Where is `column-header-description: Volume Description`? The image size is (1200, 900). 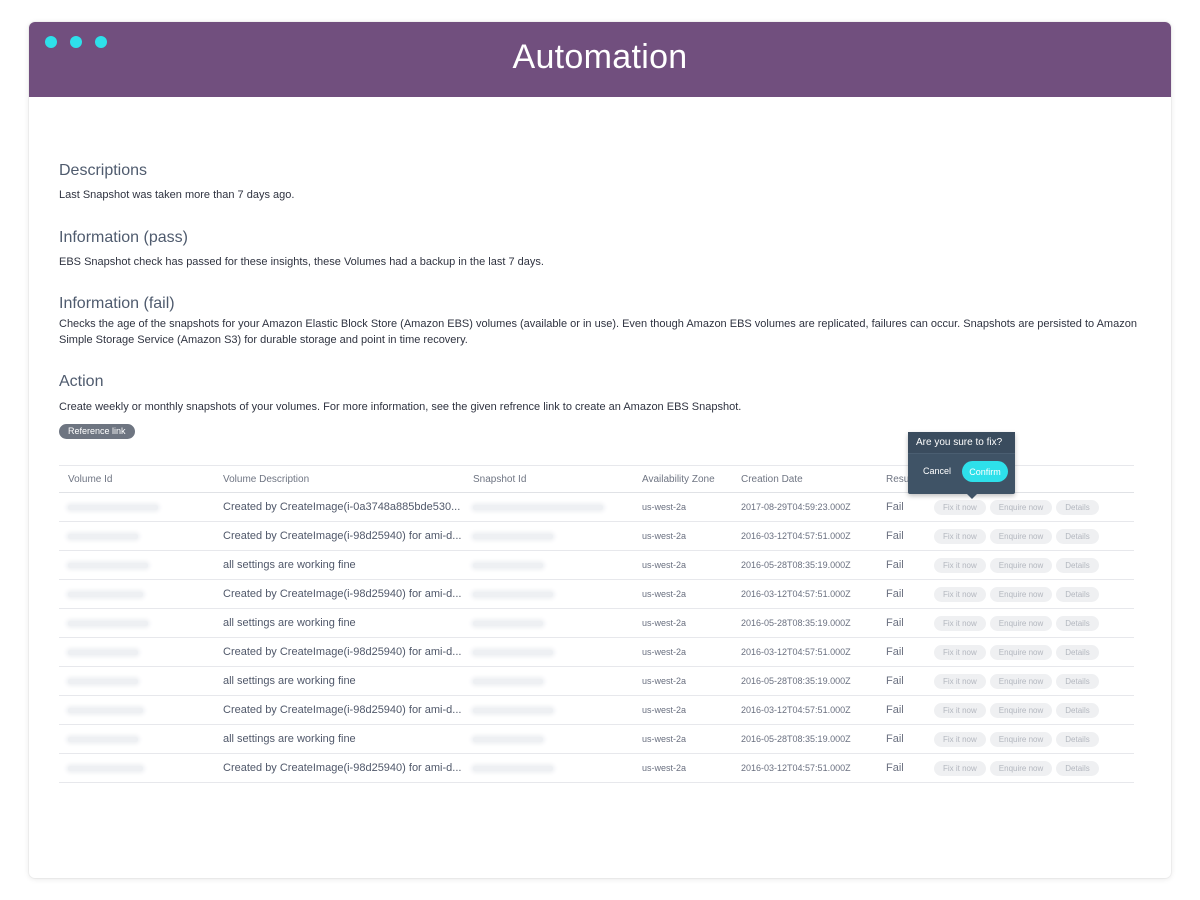 column-header-description: Volume Description is located at coordinates (339, 479).